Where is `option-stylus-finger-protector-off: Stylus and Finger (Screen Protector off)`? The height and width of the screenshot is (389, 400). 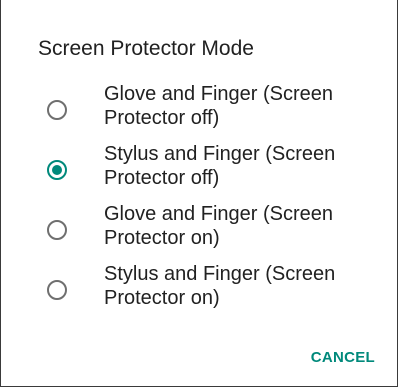
option-stylus-finger-protector-off: Stylus and Finger (Screen Protector off) is located at coordinates (196, 169).